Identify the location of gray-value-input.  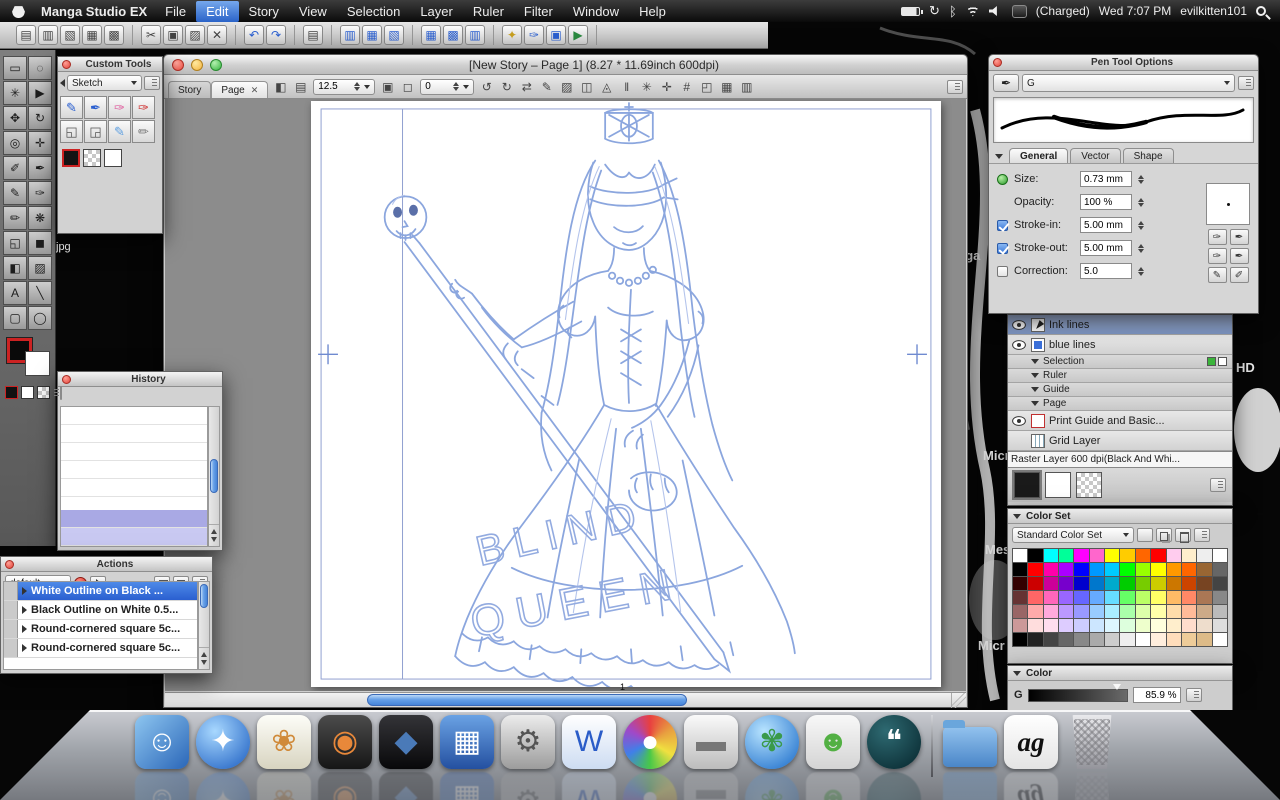
(1156, 695).